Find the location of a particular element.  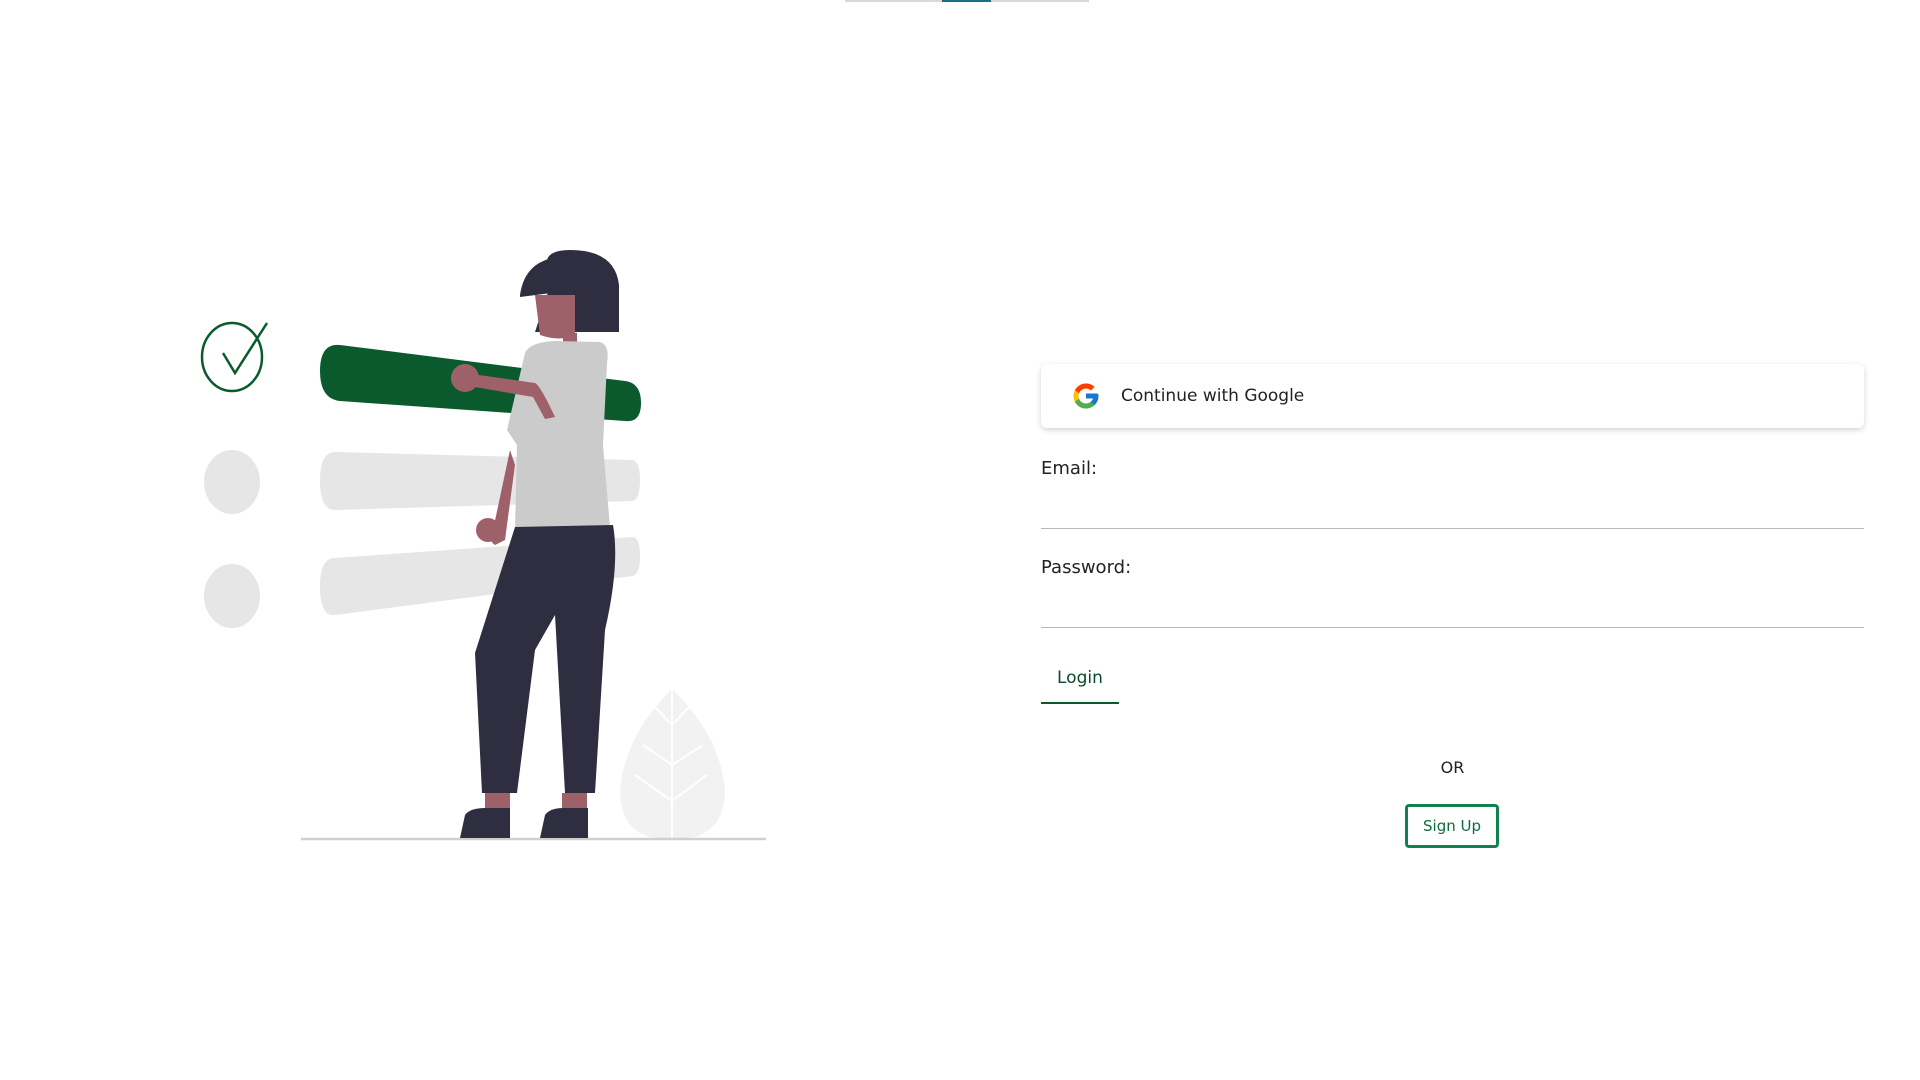

password-field is located at coordinates (1452, 606).